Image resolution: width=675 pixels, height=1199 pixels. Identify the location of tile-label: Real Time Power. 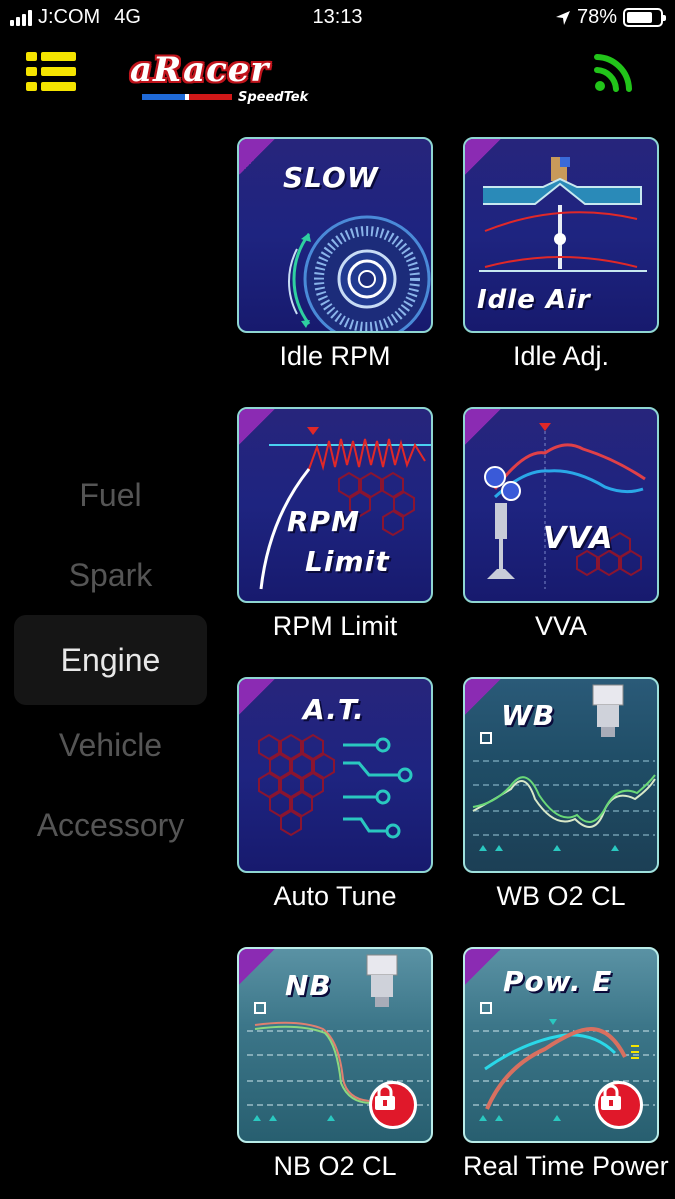
(566, 1166).